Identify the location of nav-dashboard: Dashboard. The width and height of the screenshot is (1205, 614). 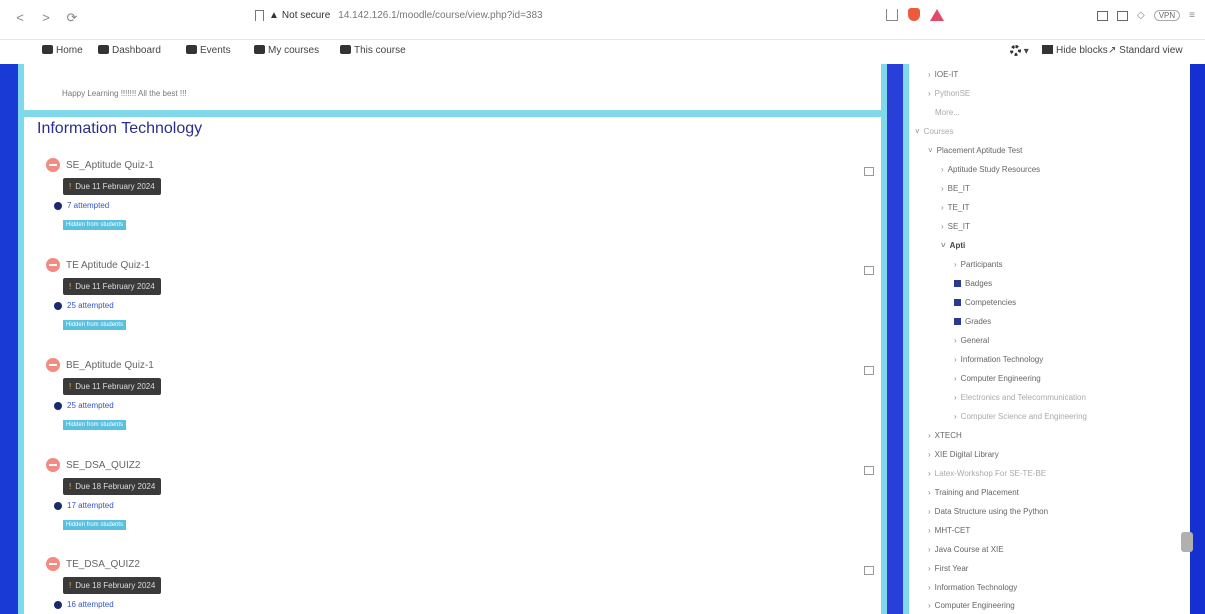
(129, 50).